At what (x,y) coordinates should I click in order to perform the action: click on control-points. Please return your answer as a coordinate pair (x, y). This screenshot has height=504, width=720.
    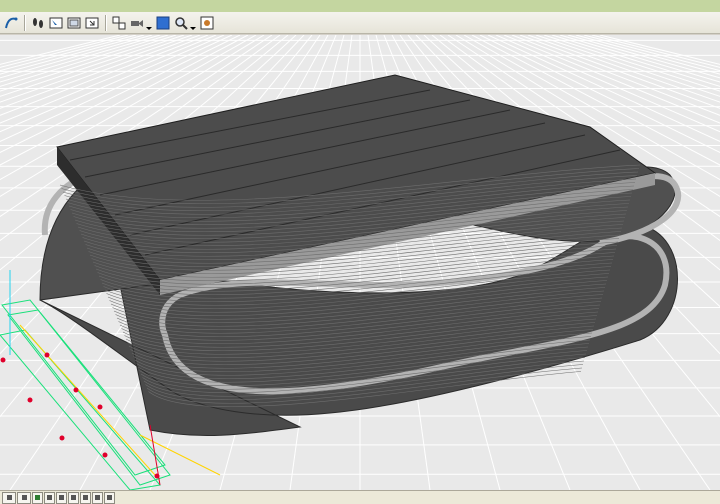
    Looking at the image, I should click on (80, 415).